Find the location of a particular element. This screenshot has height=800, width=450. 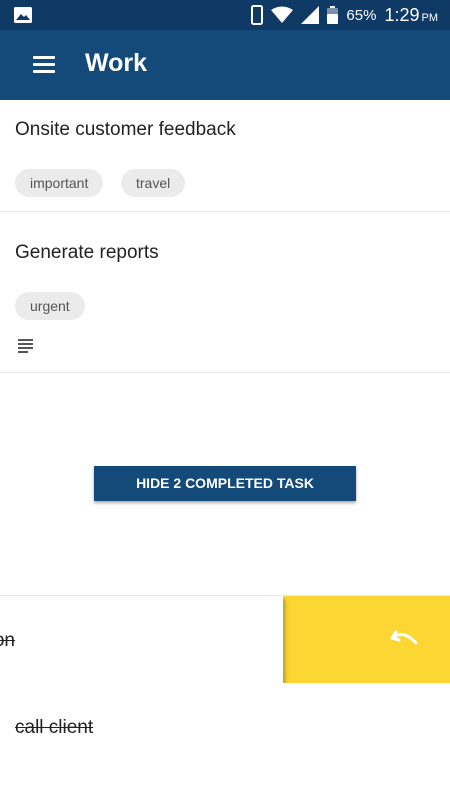

wifi-icon is located at coordinates (282, 15).